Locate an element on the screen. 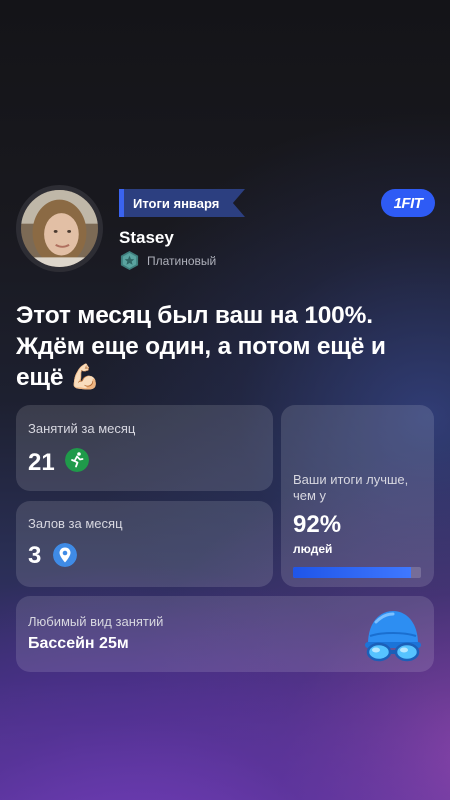  sessions-card: Занятий за месяц 21 is located at coordinates (144, 448).